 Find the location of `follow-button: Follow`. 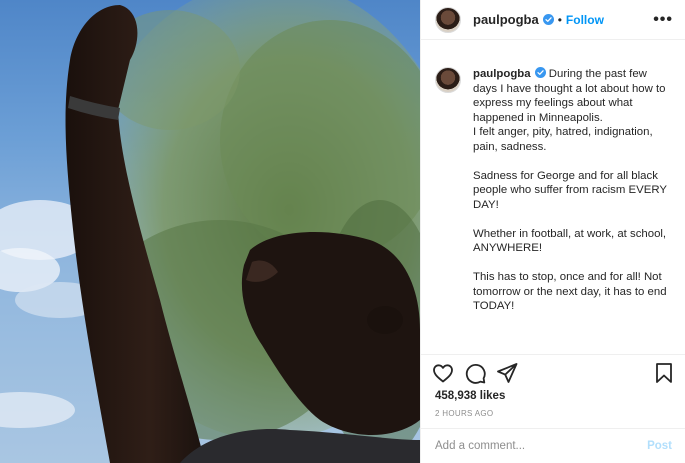

follow-button: Follow is located at coordinates (585, 20).